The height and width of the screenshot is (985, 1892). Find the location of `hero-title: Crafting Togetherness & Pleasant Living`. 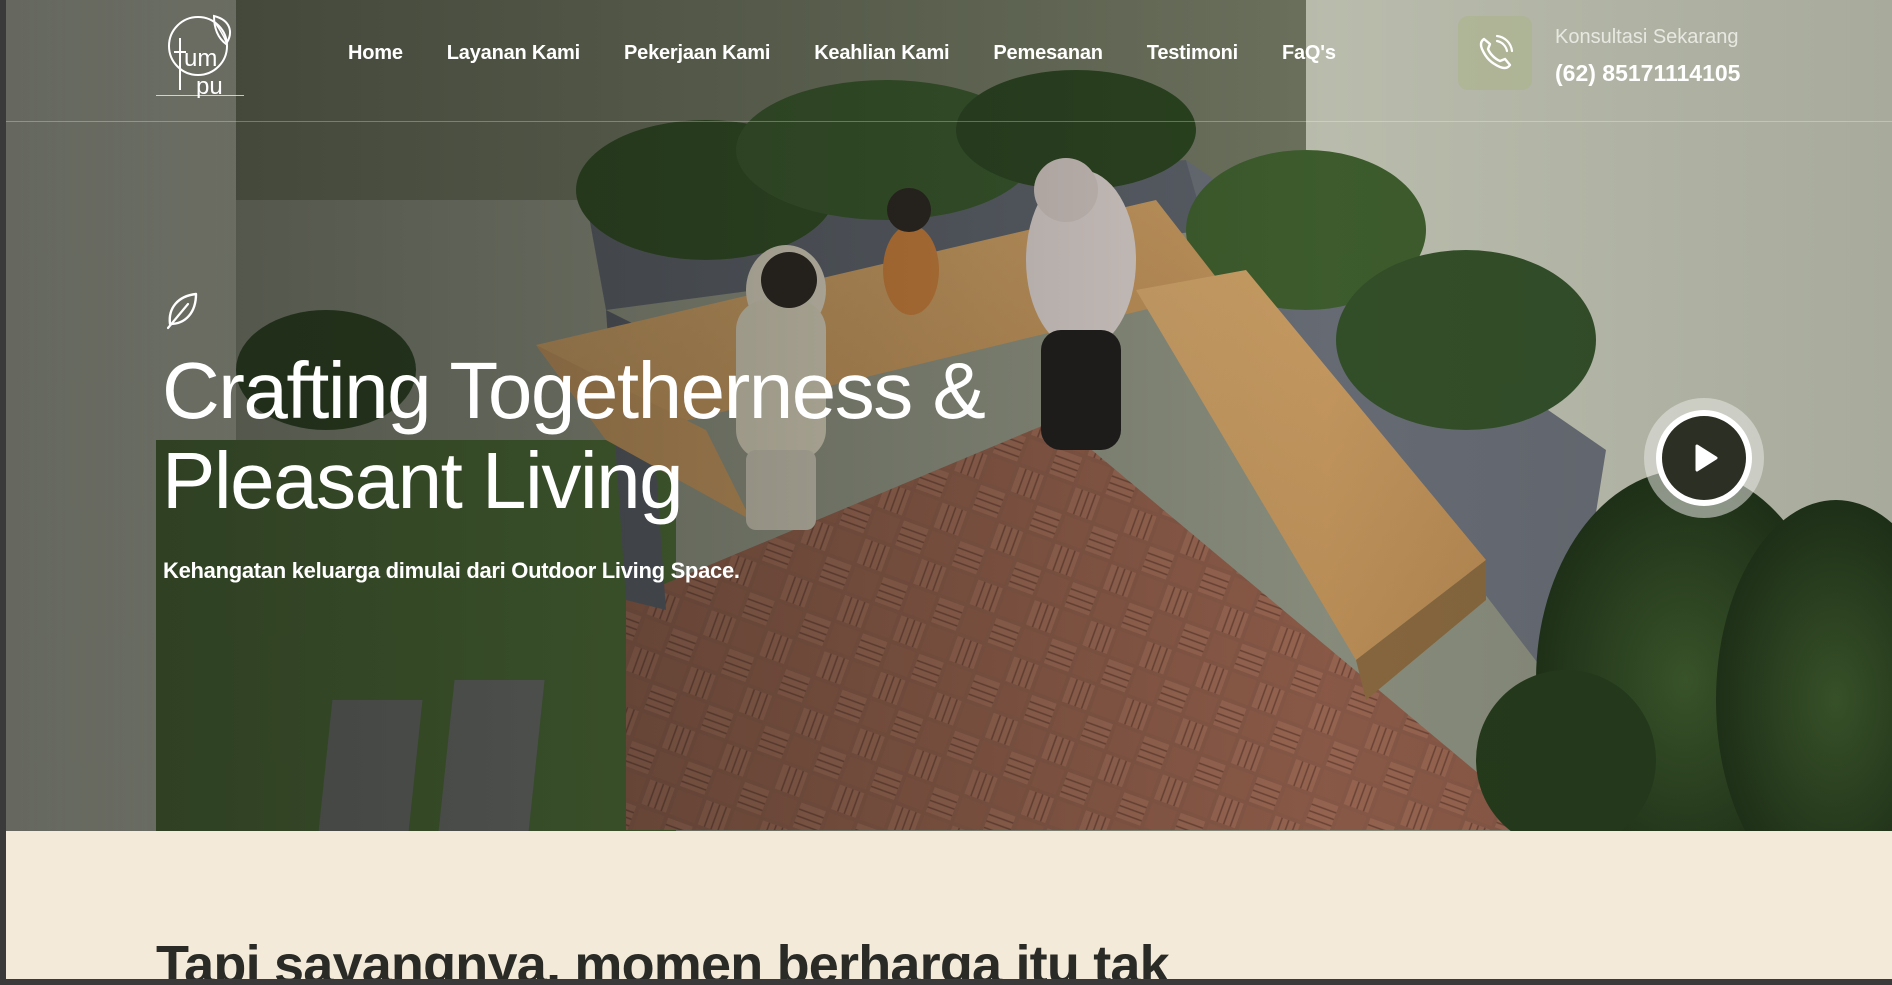

hero-title: Crafting Togetherness & Pleasant Living is located at coordinates (662, 436).